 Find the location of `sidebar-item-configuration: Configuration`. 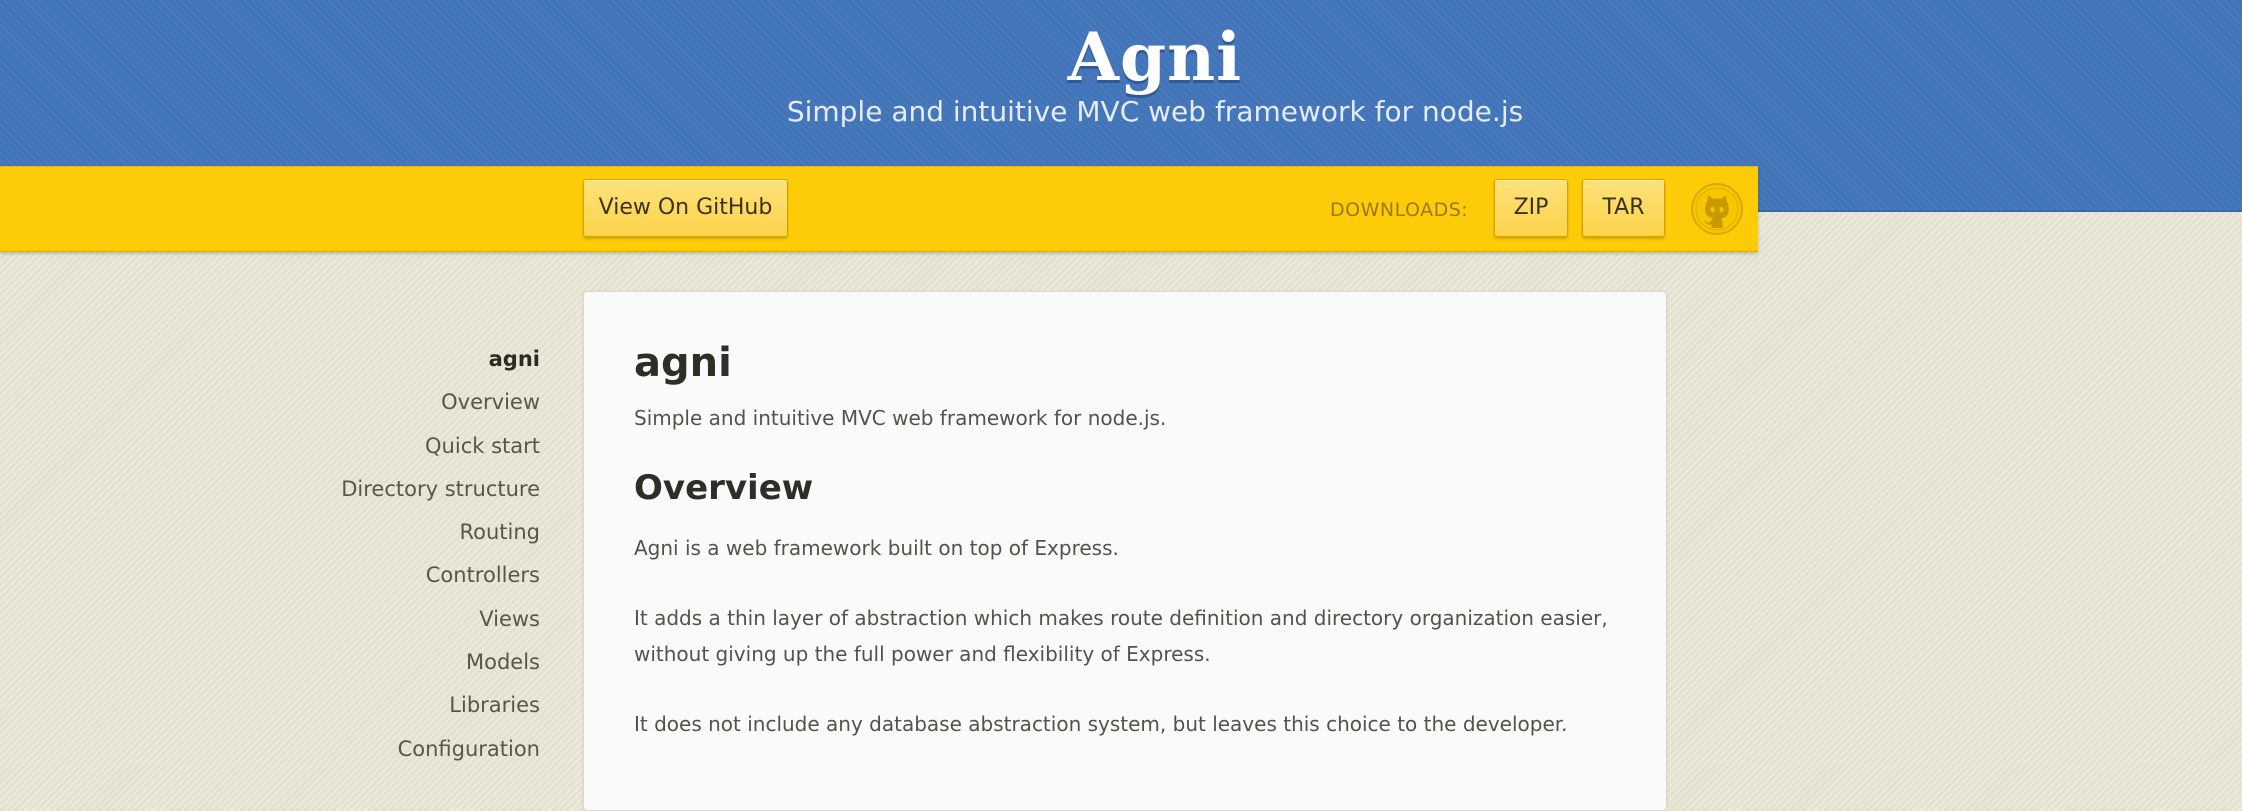

sidebar-item-configuration: Configuration is located at coordinates (390, 749).